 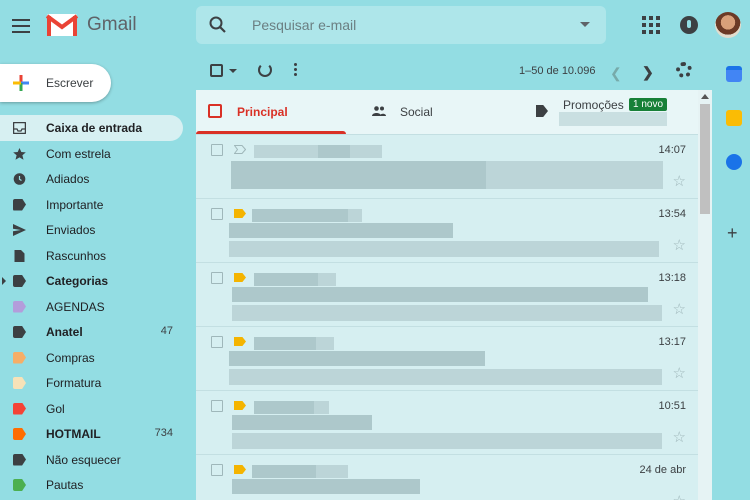 What do you see at coordinates (732, 233) in the screenshot?
I see `add-addon-icon: +` at bounding box center [732, 233].